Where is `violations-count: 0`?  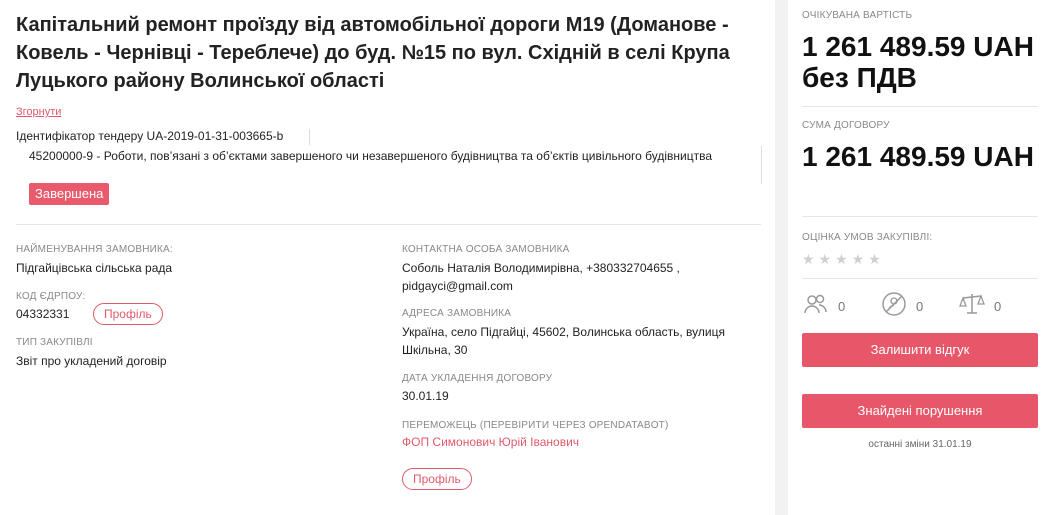
violations-count: 0 is located at coordinates (920, 306).